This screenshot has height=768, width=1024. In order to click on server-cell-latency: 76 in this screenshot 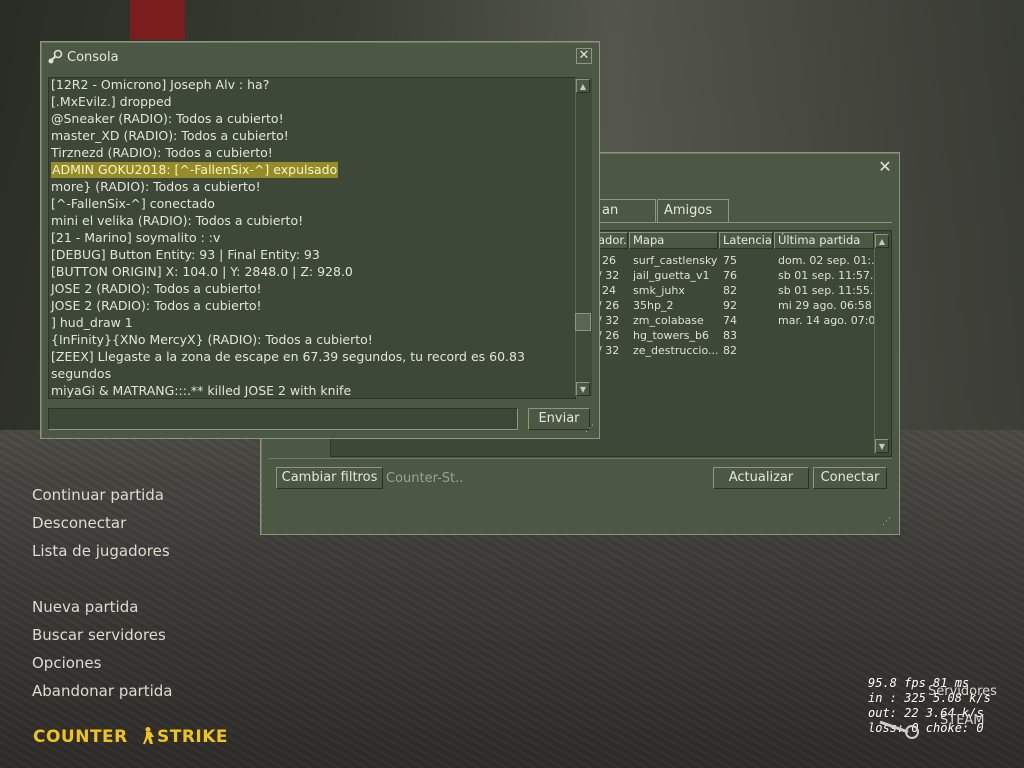, I will do `click(730, 275)`.